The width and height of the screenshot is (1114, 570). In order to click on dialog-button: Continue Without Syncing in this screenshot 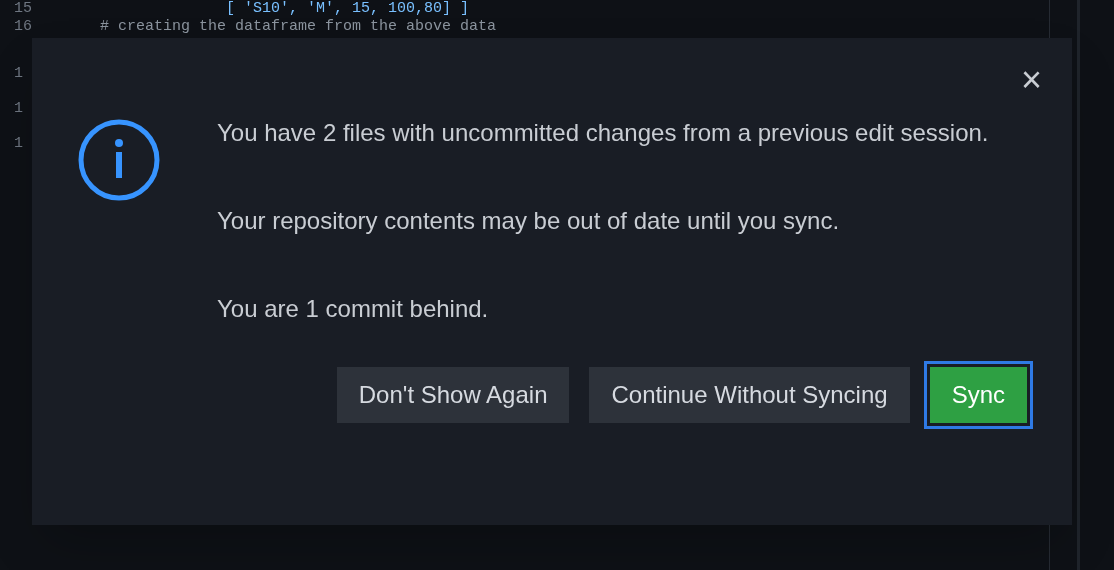, I will do `click(749, 395)`.